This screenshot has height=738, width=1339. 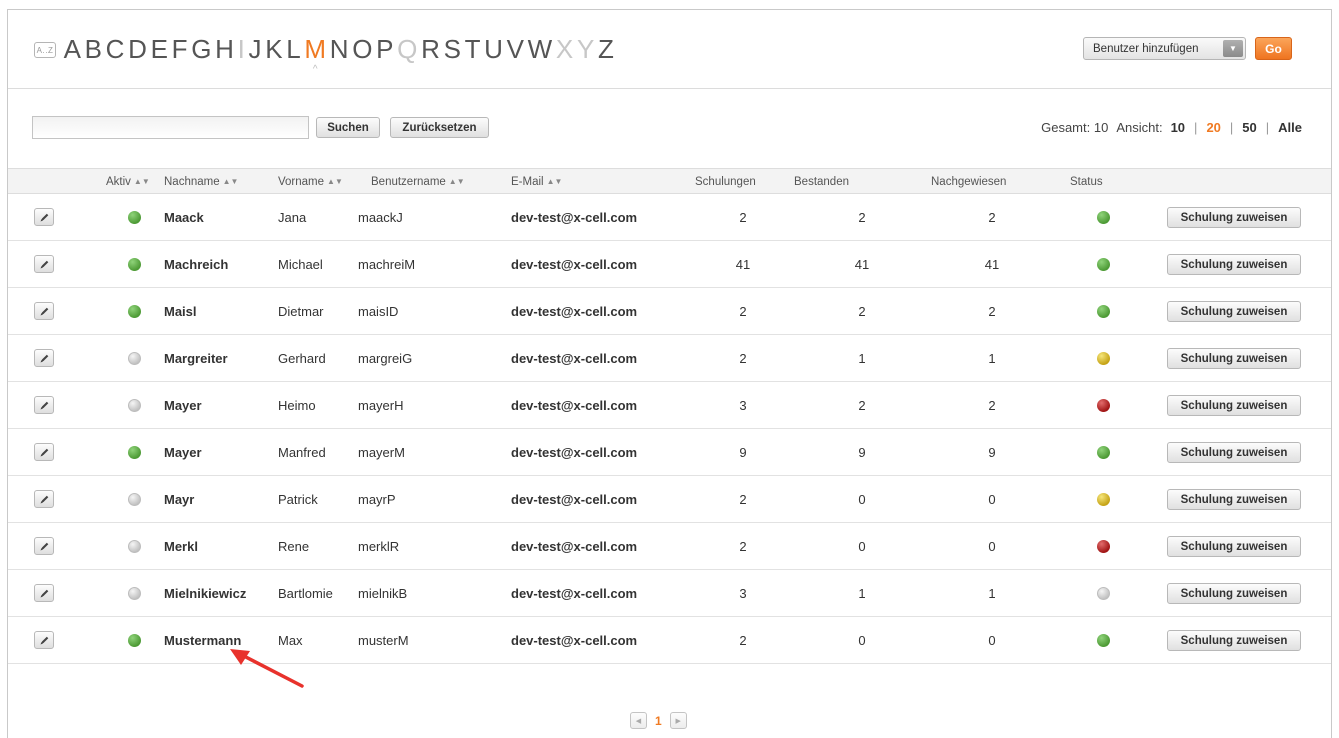 What do you see at coordinates (315, 54) in the screenshot?
I see `letter-m: M ^` at bounding box center [315, 54].